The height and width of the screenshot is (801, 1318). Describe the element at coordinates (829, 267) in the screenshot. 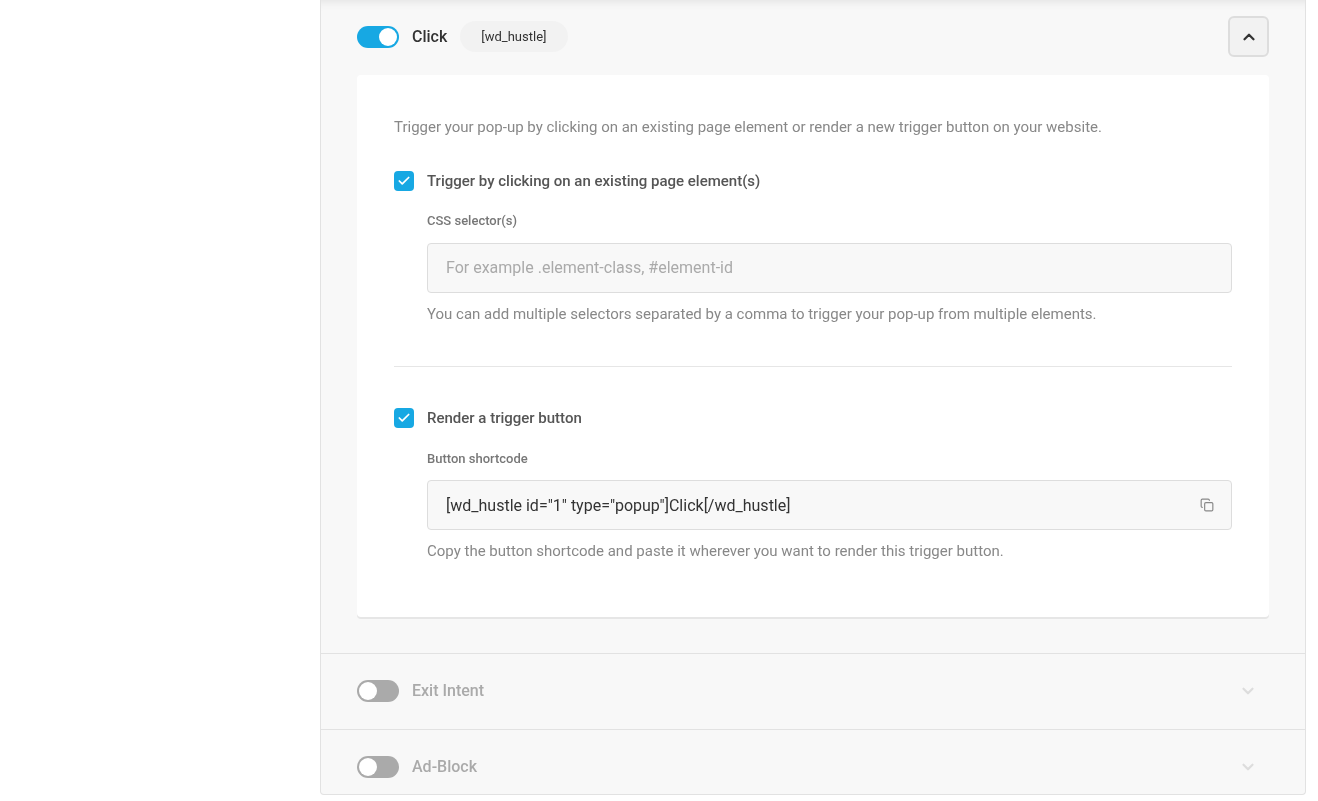

I see `input-field: For example .element-class, #element-id` at that location.